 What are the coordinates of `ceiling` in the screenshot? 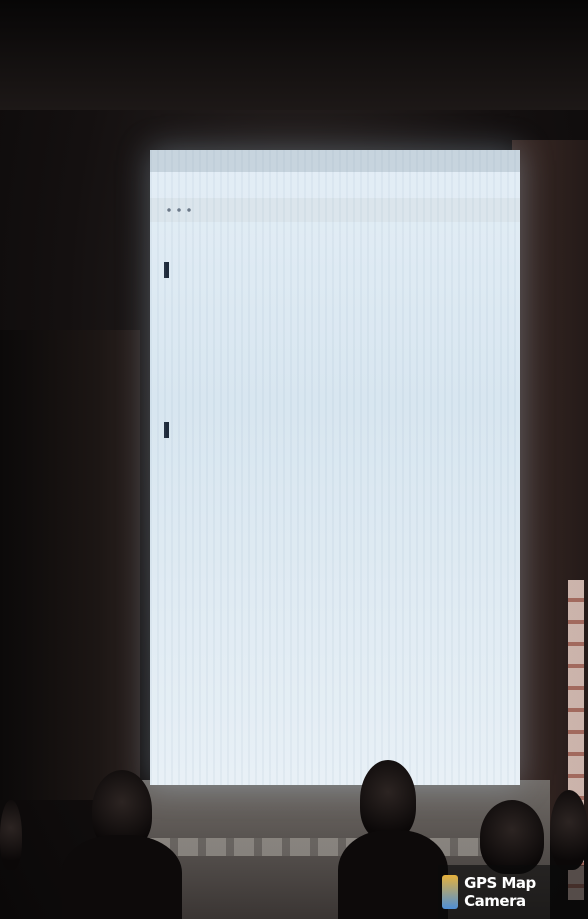 It's located at (294, 55).